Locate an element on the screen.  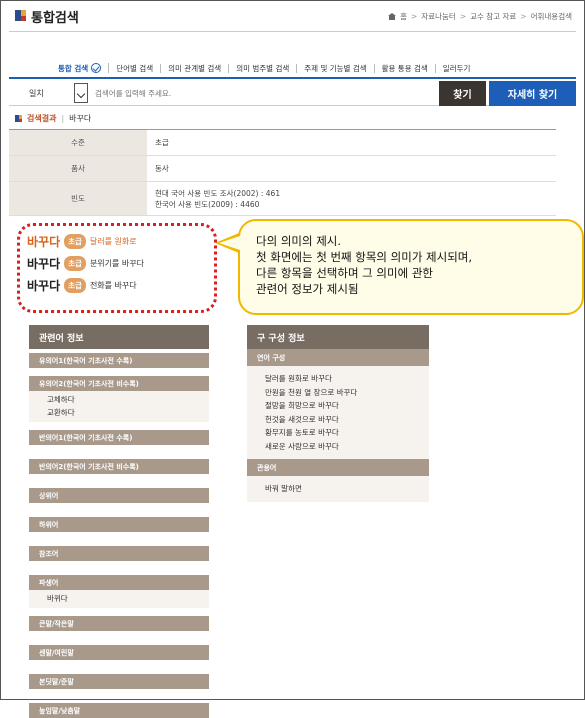
list-item: 황무지를 농토로 바꾸다 is located at coordinates (347, 433).